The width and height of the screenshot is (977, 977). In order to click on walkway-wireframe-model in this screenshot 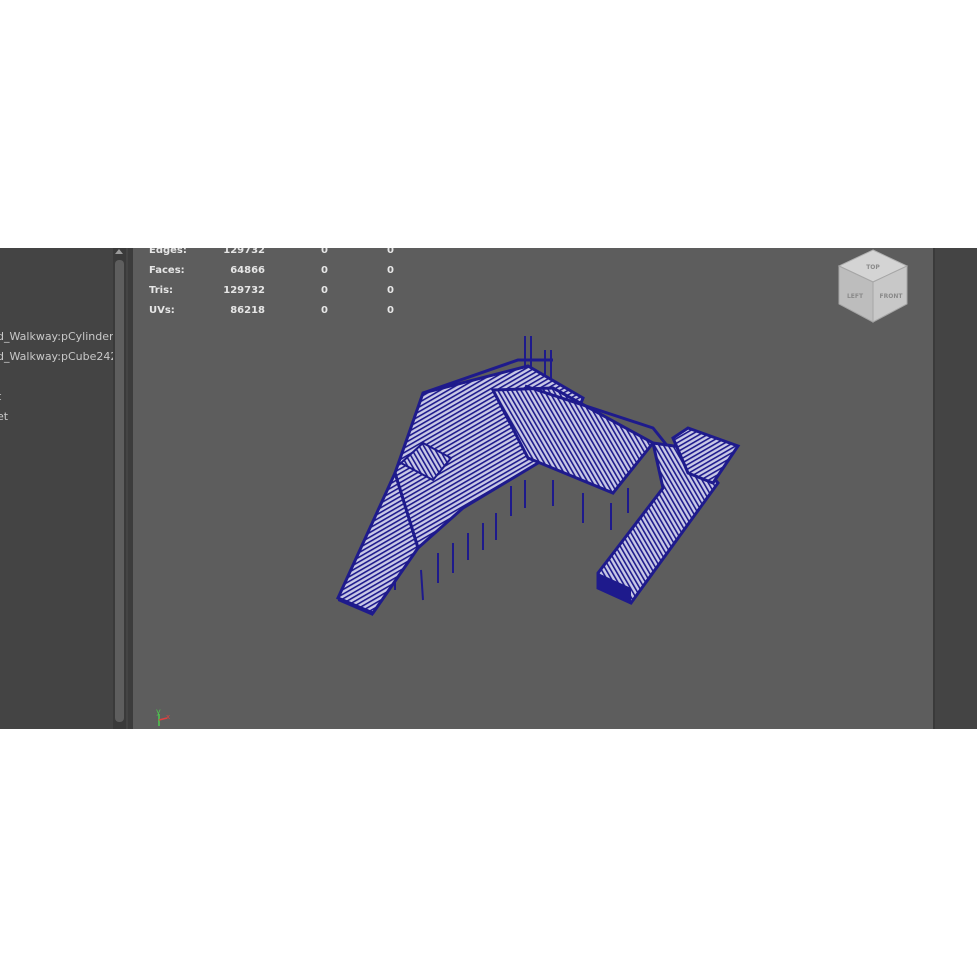, I will do `click(538, 476)`.